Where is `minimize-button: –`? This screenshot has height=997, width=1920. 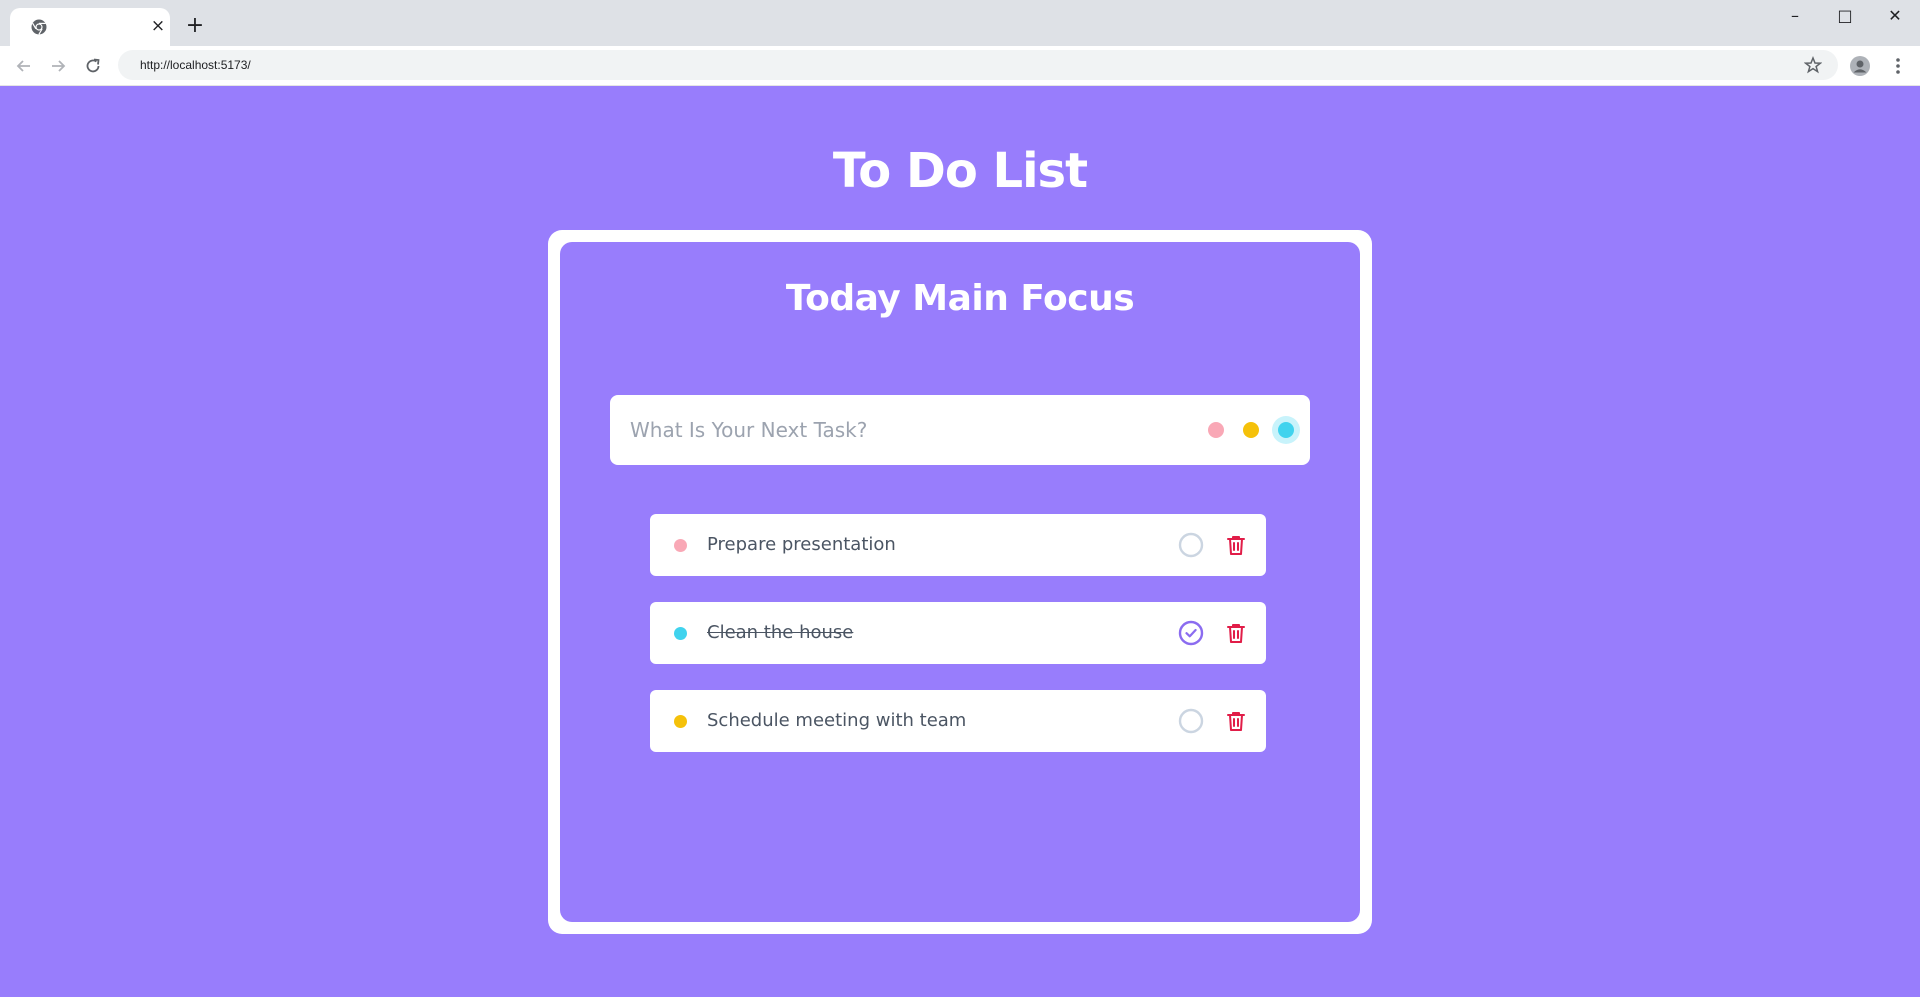
minimize-button: – is located at coordinates (1795, 16).